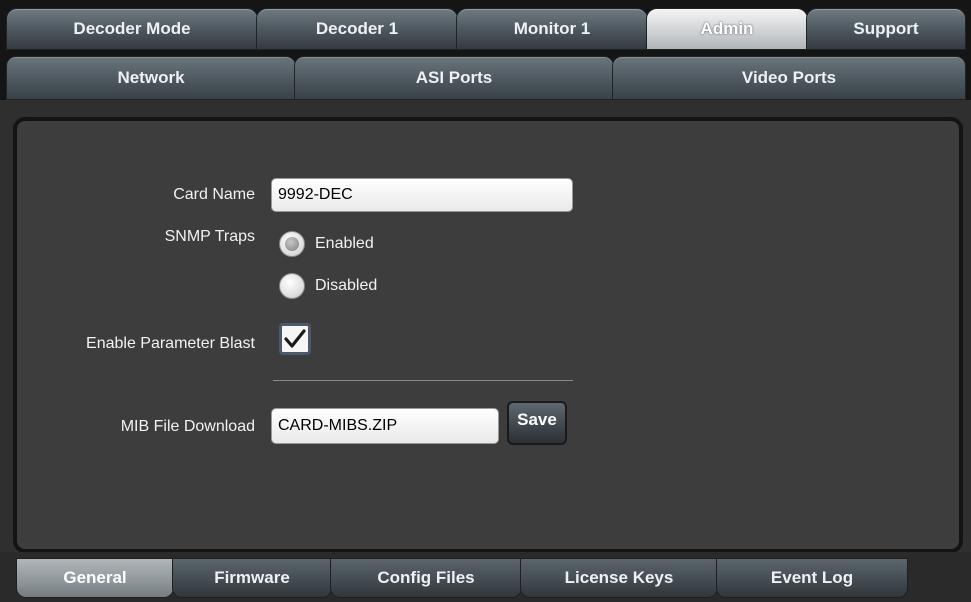 This screenshot has width=971, height=602. What do you see at coordinates (187, 426) in the screenshot?
I see `mib-download-label: MIB File Download` at bounding box center [187, 426].